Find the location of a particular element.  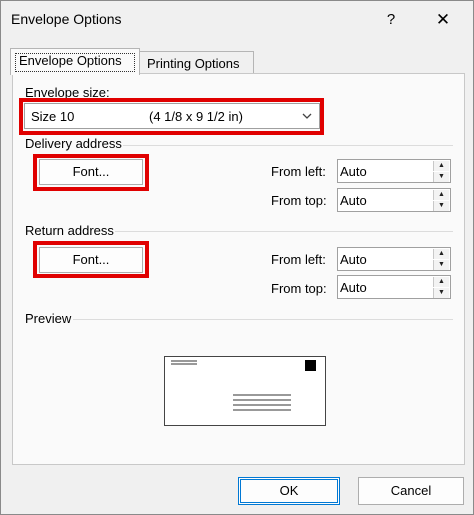

delivery-from-top-stepper: ▲ ▼ is located at coordinates (394, 200).